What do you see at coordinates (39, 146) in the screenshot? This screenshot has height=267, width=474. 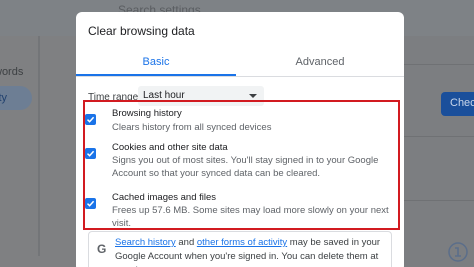 I see `sidebar-divider` at bounding box center [39, 146].